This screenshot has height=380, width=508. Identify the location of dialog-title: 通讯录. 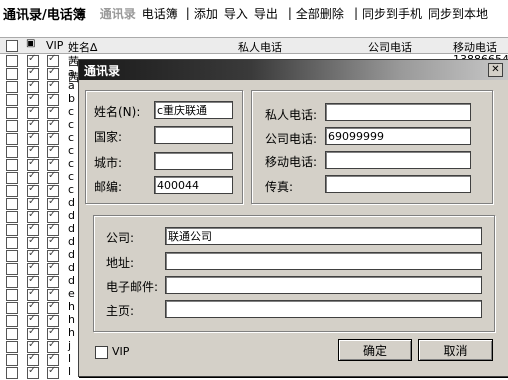
(102, 71).